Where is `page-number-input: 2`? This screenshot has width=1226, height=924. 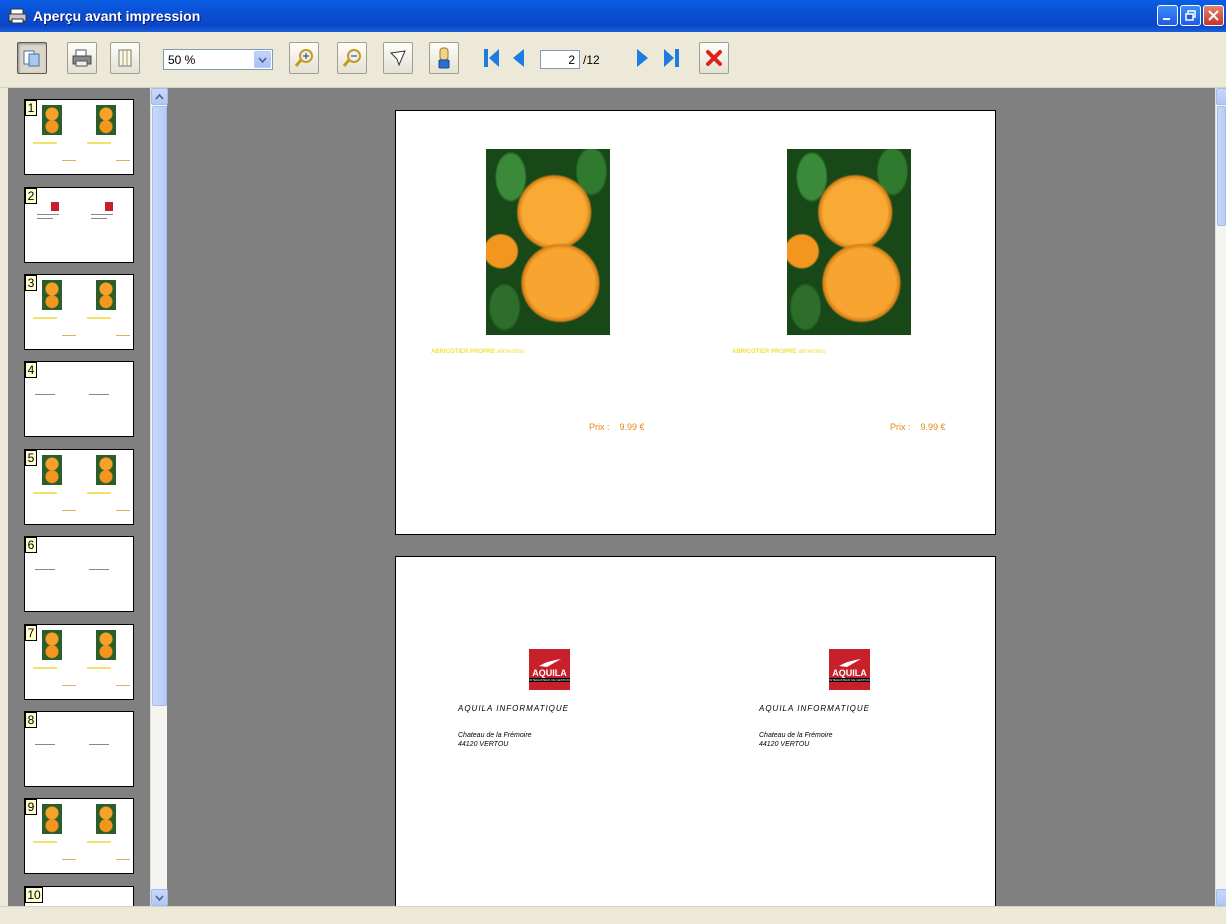 page-number-input: 2 is located at coordinates (560, 59).